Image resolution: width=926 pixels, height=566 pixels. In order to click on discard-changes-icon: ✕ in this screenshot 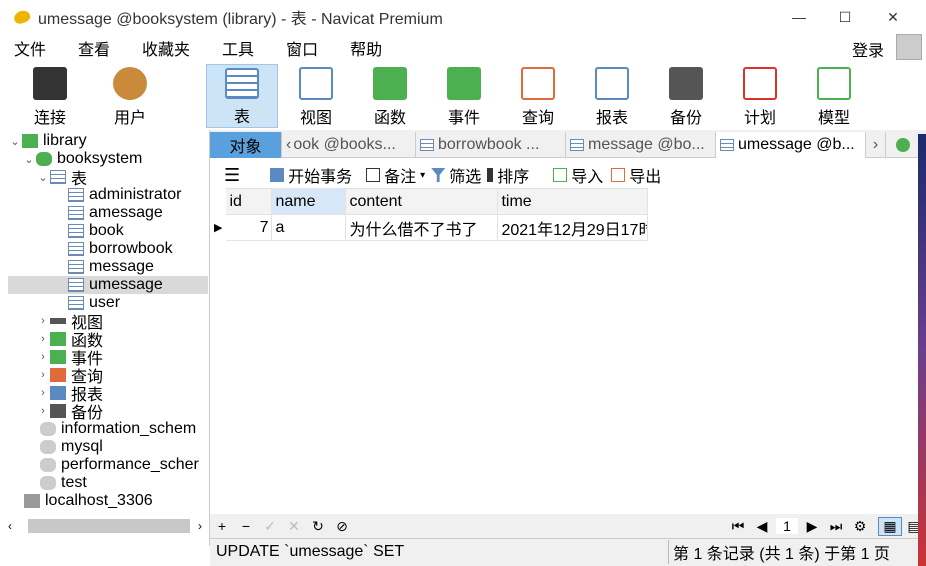, I will do `click(294, 526)`.